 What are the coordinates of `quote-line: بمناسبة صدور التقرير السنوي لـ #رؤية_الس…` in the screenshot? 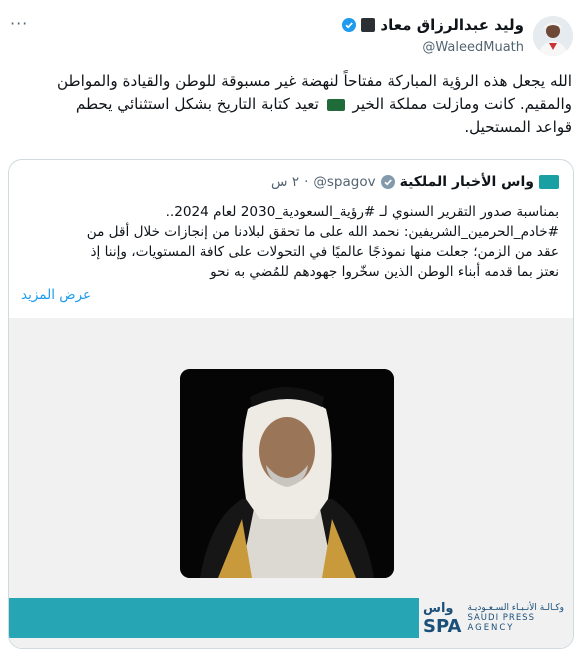 It's located at (362, 212).